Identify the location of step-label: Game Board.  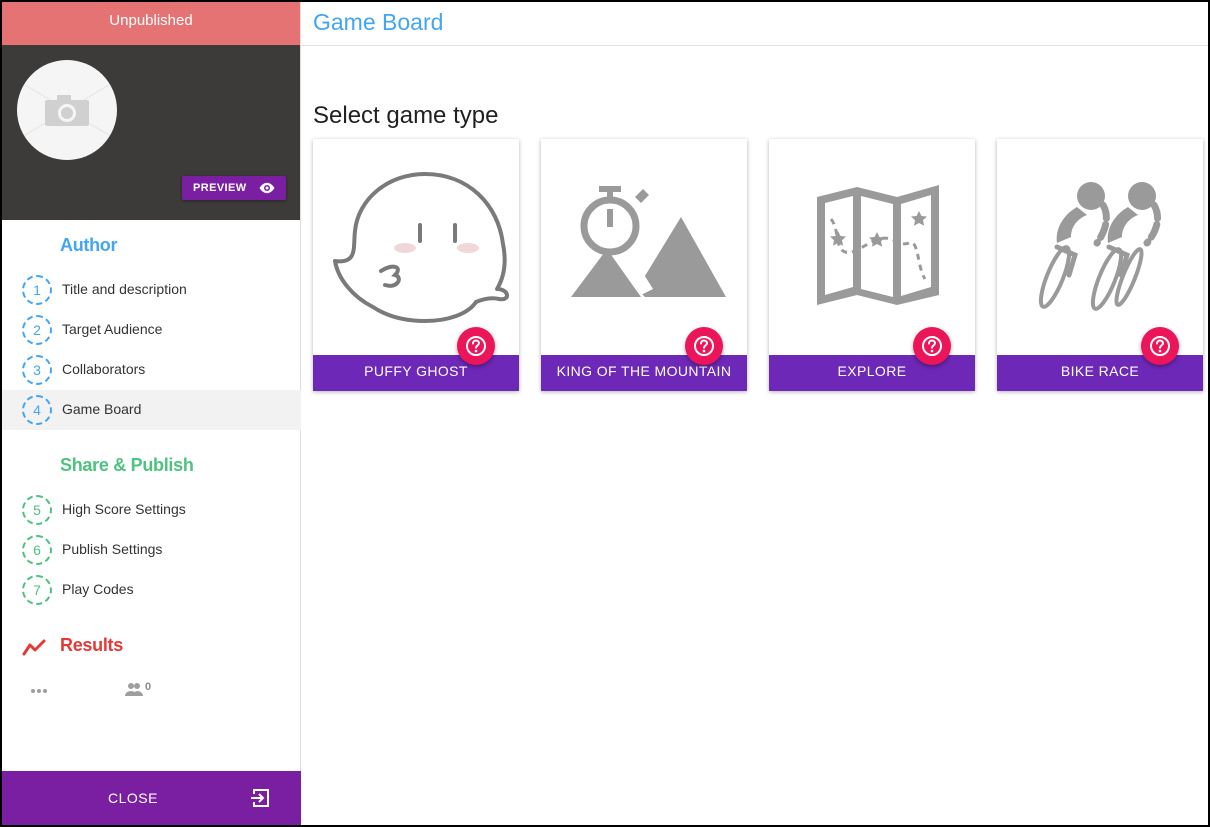
(102, 409).